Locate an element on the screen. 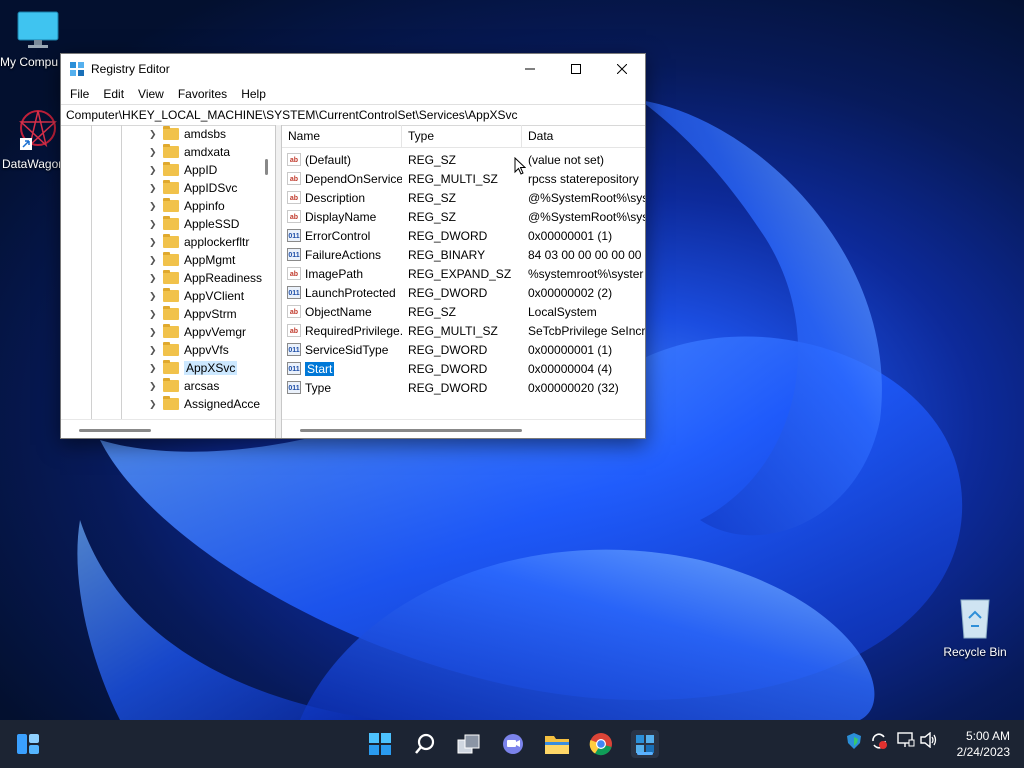  network-tray-icon is located at coordinates (906, 741).